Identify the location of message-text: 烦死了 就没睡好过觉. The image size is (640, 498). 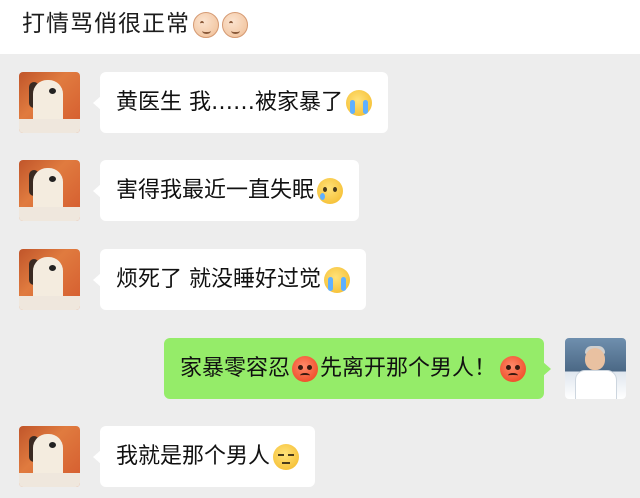
(218, 279).